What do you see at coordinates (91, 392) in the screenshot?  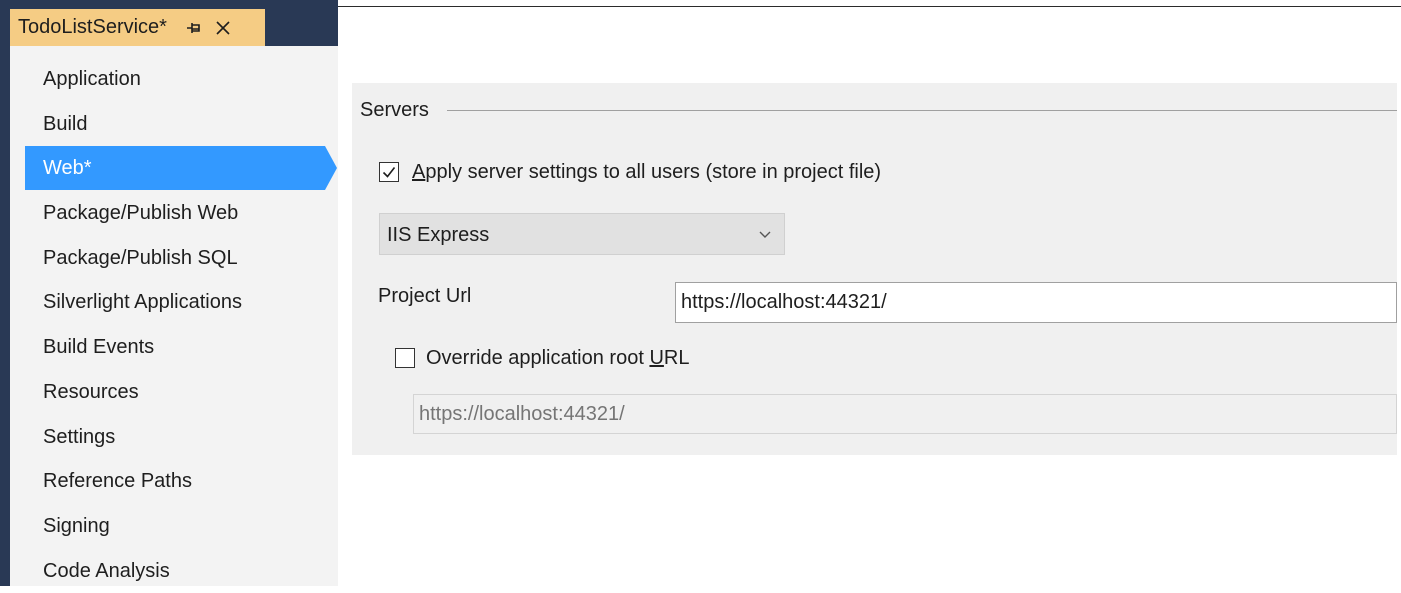 I see `sidebar-item-label: Resources` at bounding box center [91, 392].